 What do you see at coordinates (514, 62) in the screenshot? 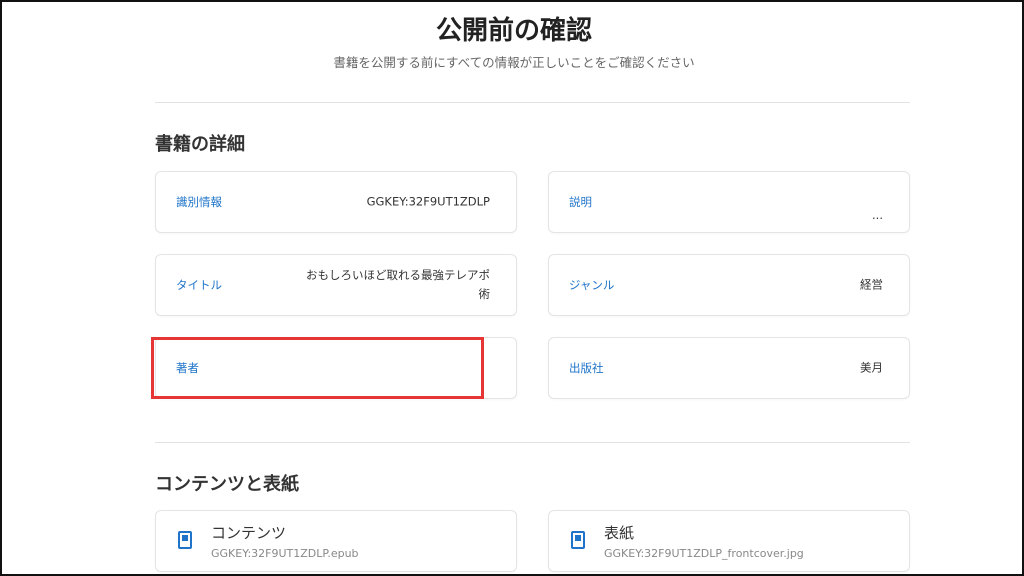
I see `page-subtitle: 書籍を公開する前にすべての情報が正しいことをご確認ください` at bounding box center [514, 62].